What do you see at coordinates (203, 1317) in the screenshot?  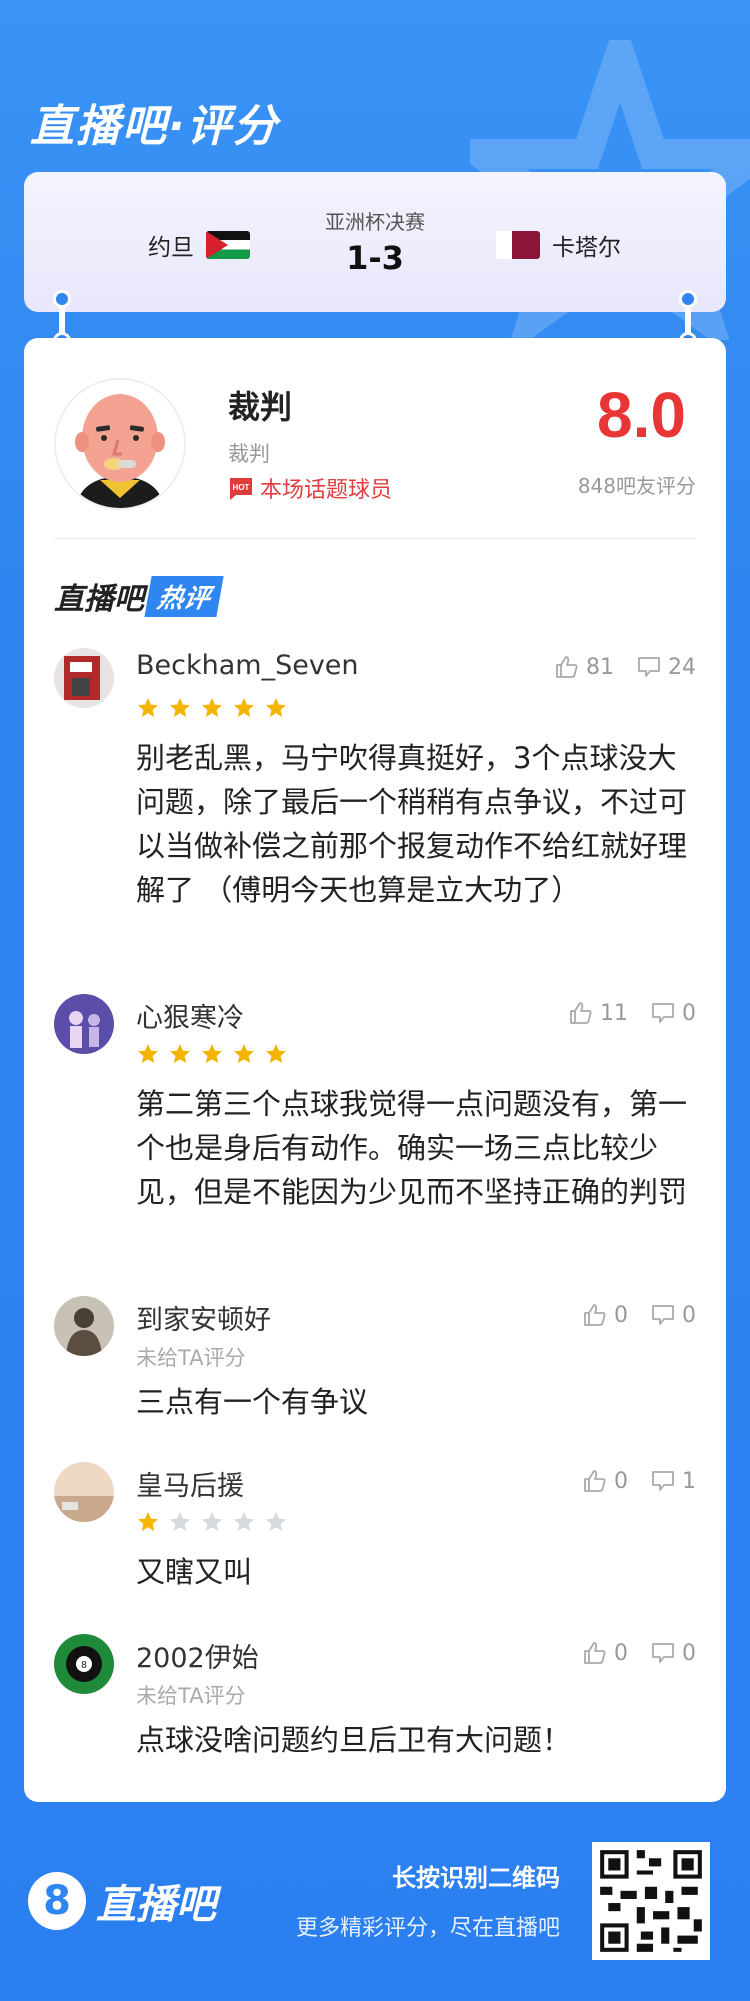 I see `comment-username: 到家安顿好` at bounding box center [203, 1317].